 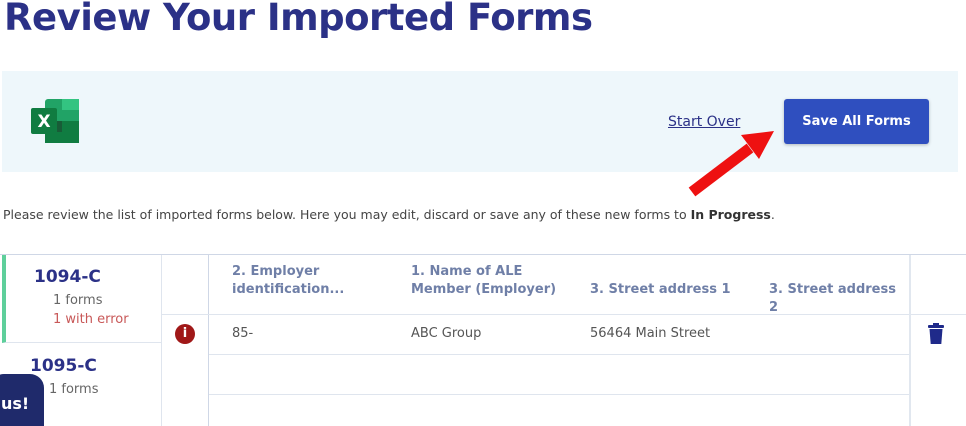 I want to click on svg-text: X, so click(x=43, y=122).